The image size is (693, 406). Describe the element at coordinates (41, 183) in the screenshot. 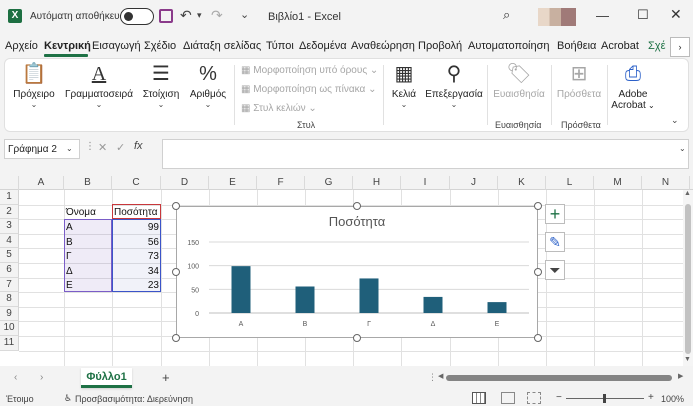

I see `column-header-a: A` at that location.